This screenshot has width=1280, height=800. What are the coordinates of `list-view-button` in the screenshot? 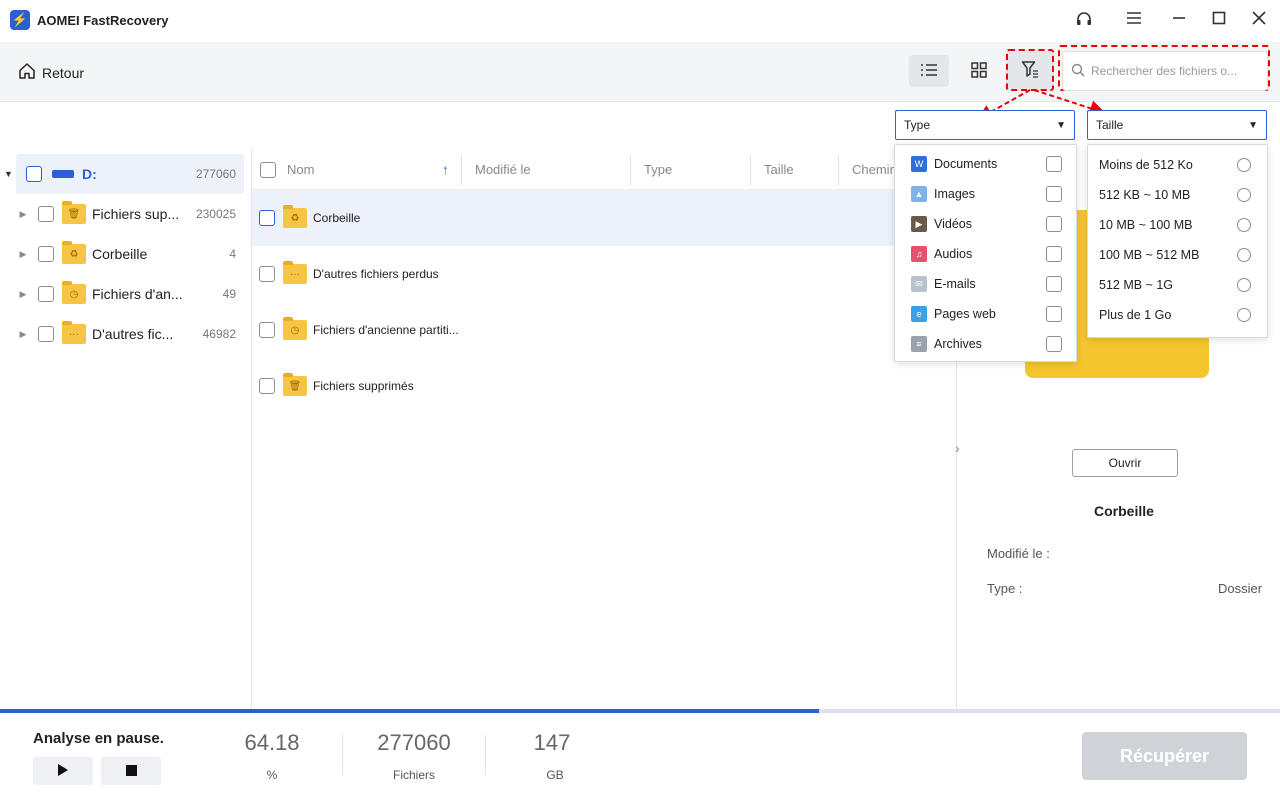 It's located at (929, 71).